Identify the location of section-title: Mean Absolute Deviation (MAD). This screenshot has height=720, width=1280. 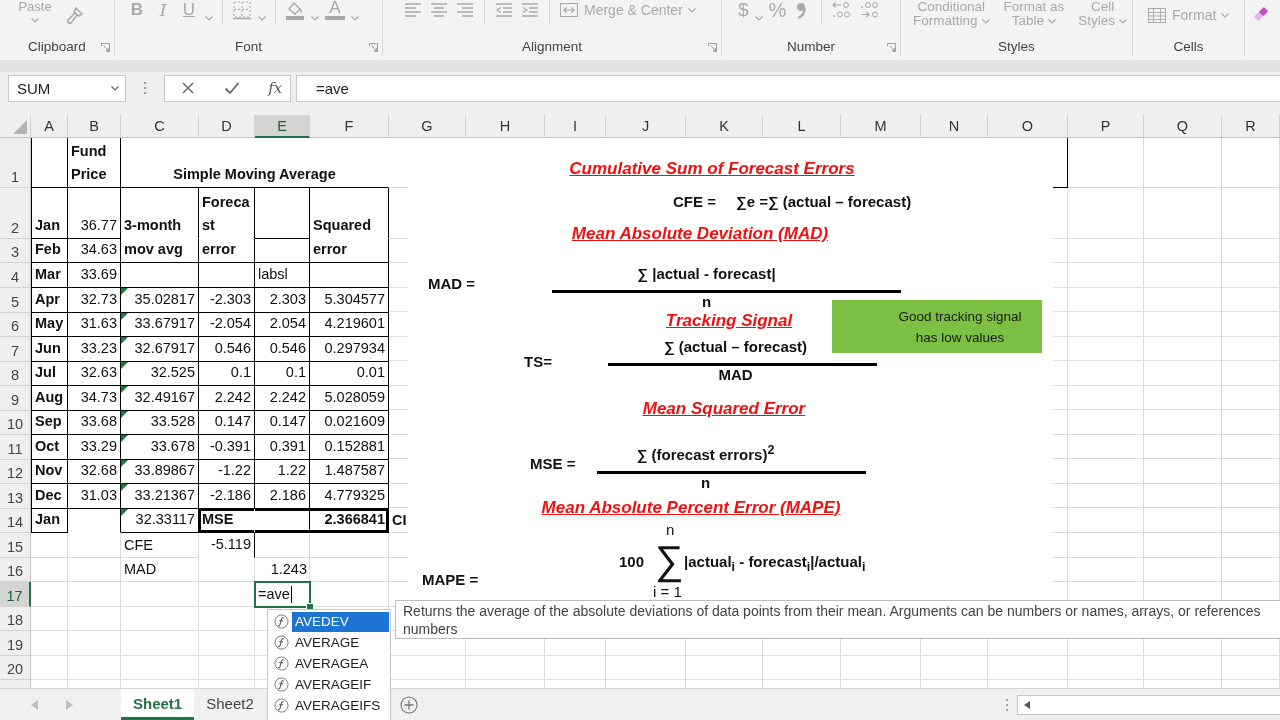
(700, 234).